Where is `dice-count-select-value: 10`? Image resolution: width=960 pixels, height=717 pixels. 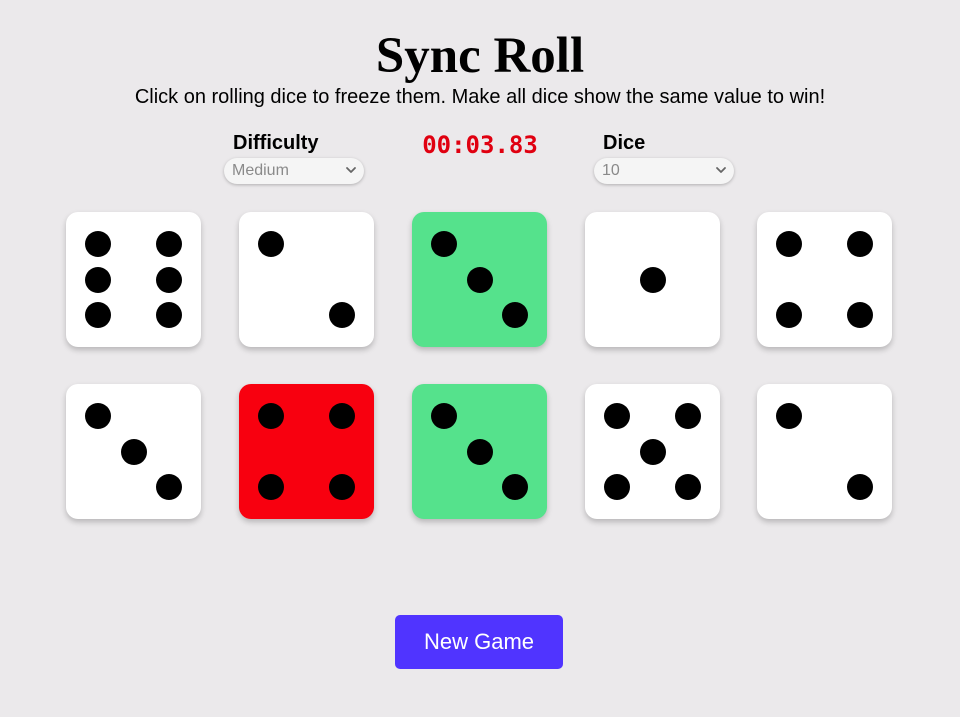
dice-count-select-value: 10 is located at coordinates (611, 170).